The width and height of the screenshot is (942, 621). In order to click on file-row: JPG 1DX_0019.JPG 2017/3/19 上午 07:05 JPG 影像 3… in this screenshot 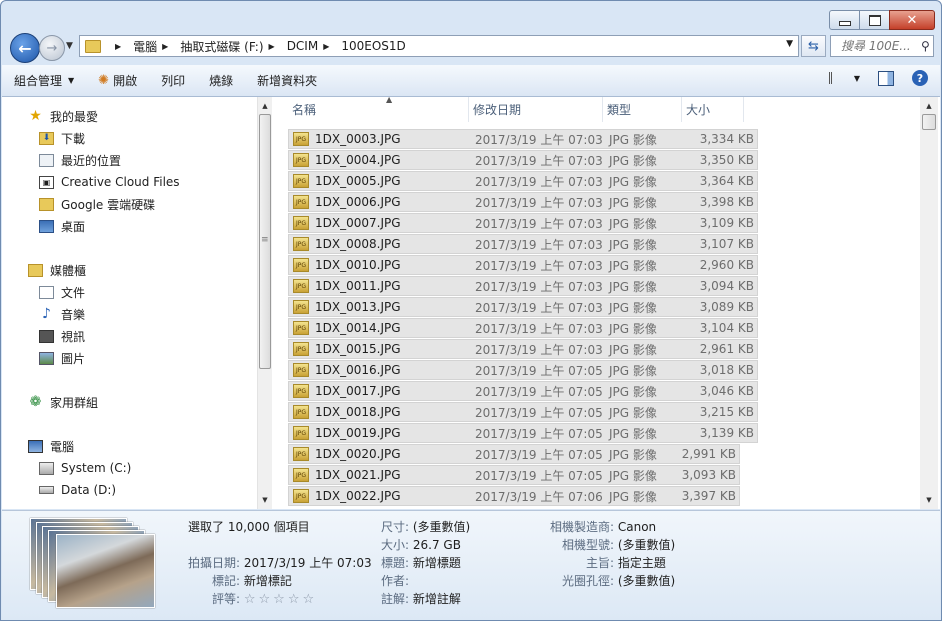, I will do `click(523, 433)`.